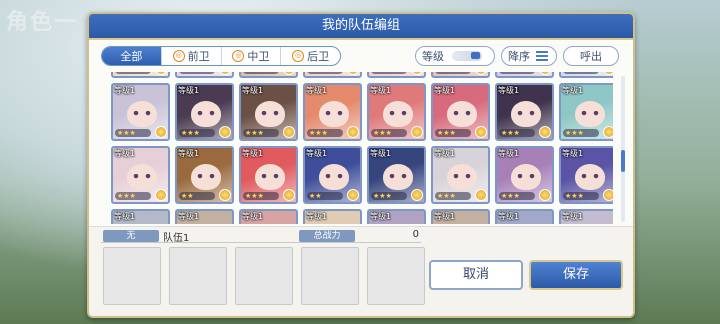  I want to click on callout-label: 呼出, so click(591, 56).